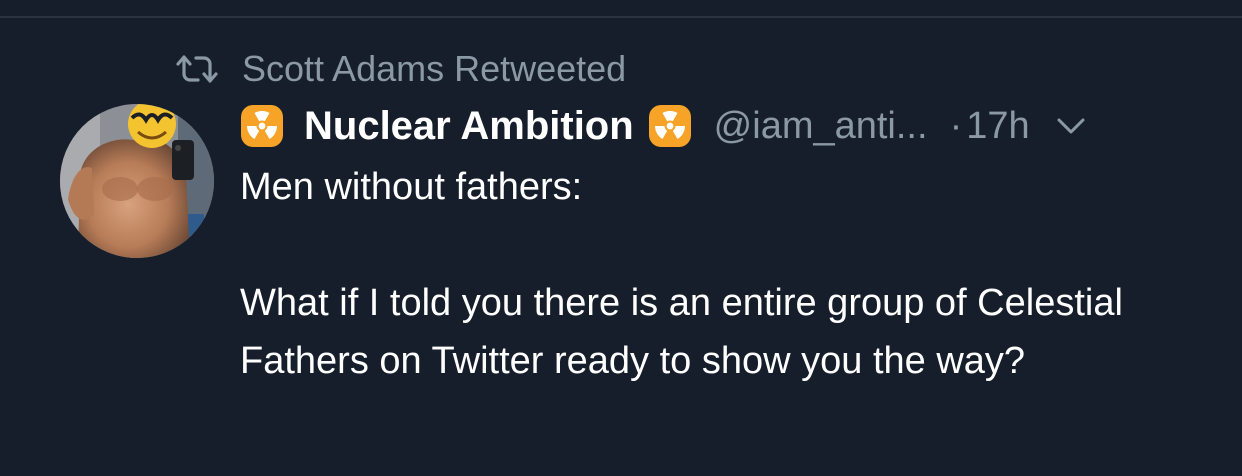 The width and height of the screenshot is (1242, 476). Describe the element at coordinates (411, 187) in the screenshot. I see `tweet-text-line: Men without fathers:` at that location.